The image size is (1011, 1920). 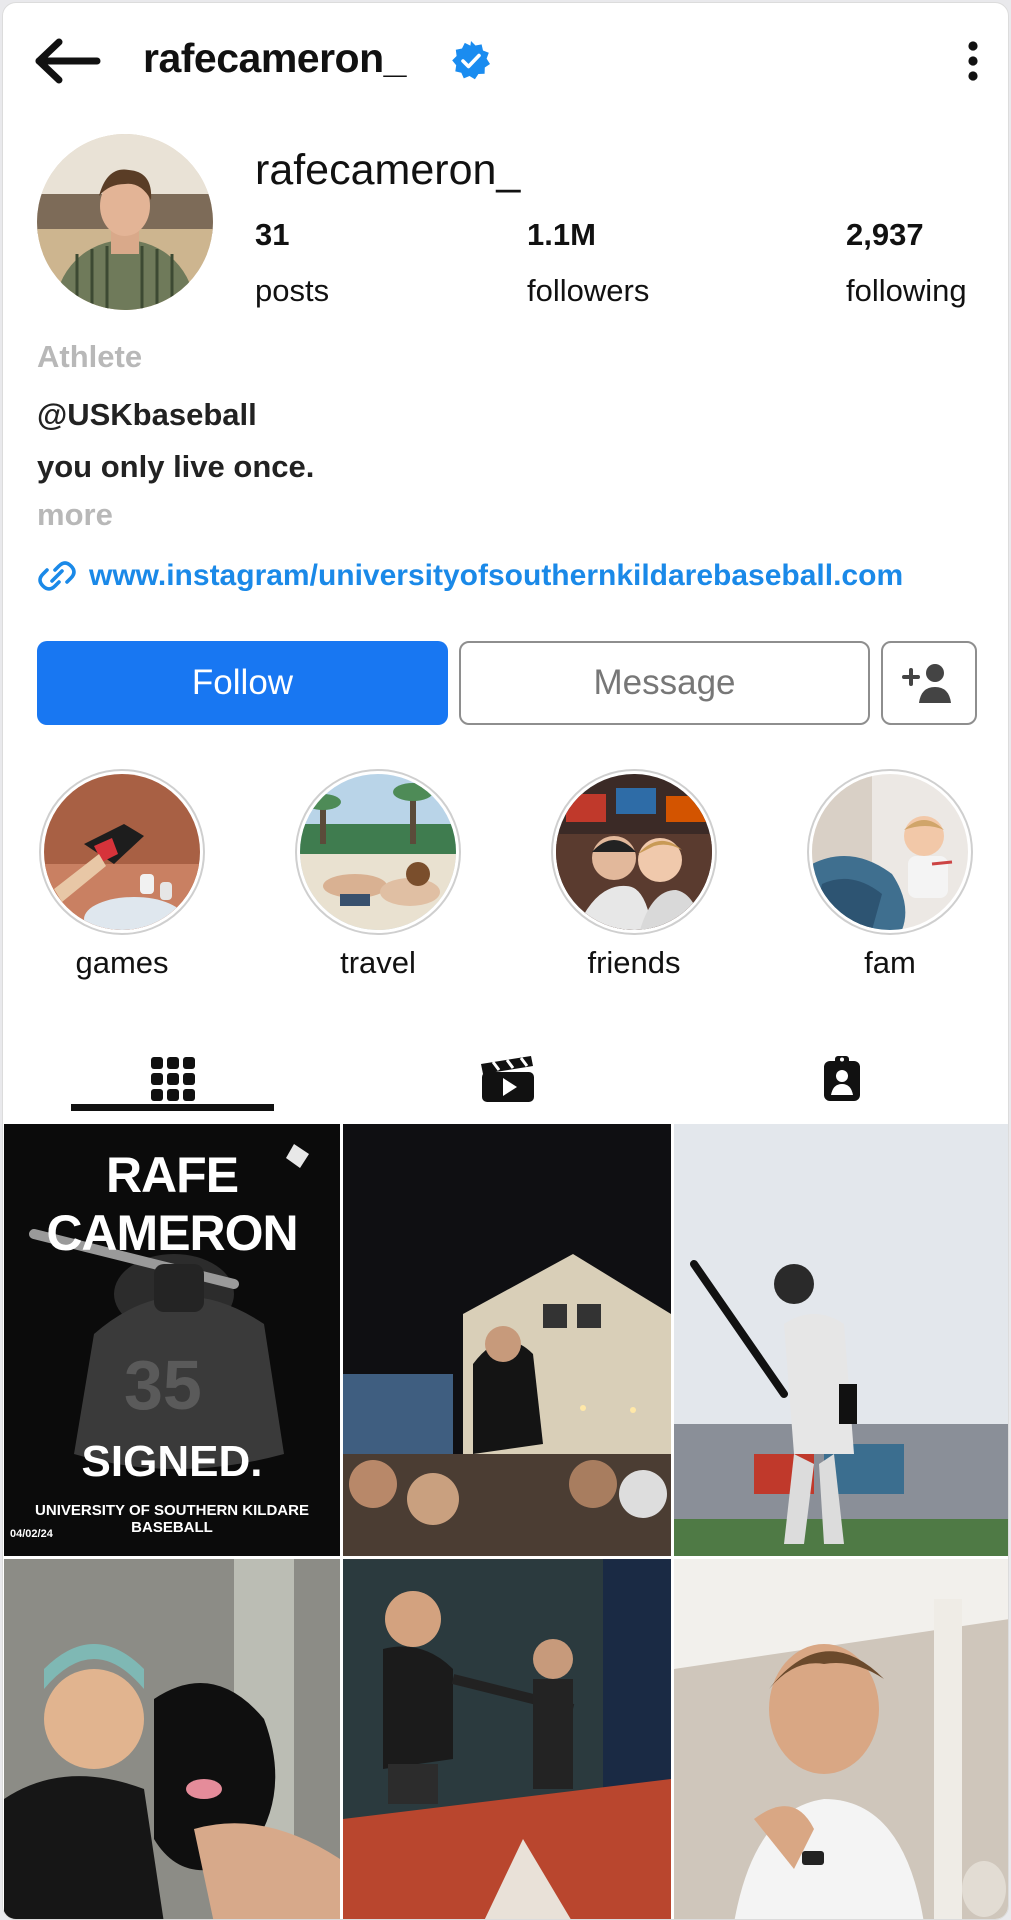 What do you see at coordinates (561, 234) in the screenshot?
I see `stat-followers-value: 1.1M` at bounding box center [561, 234].